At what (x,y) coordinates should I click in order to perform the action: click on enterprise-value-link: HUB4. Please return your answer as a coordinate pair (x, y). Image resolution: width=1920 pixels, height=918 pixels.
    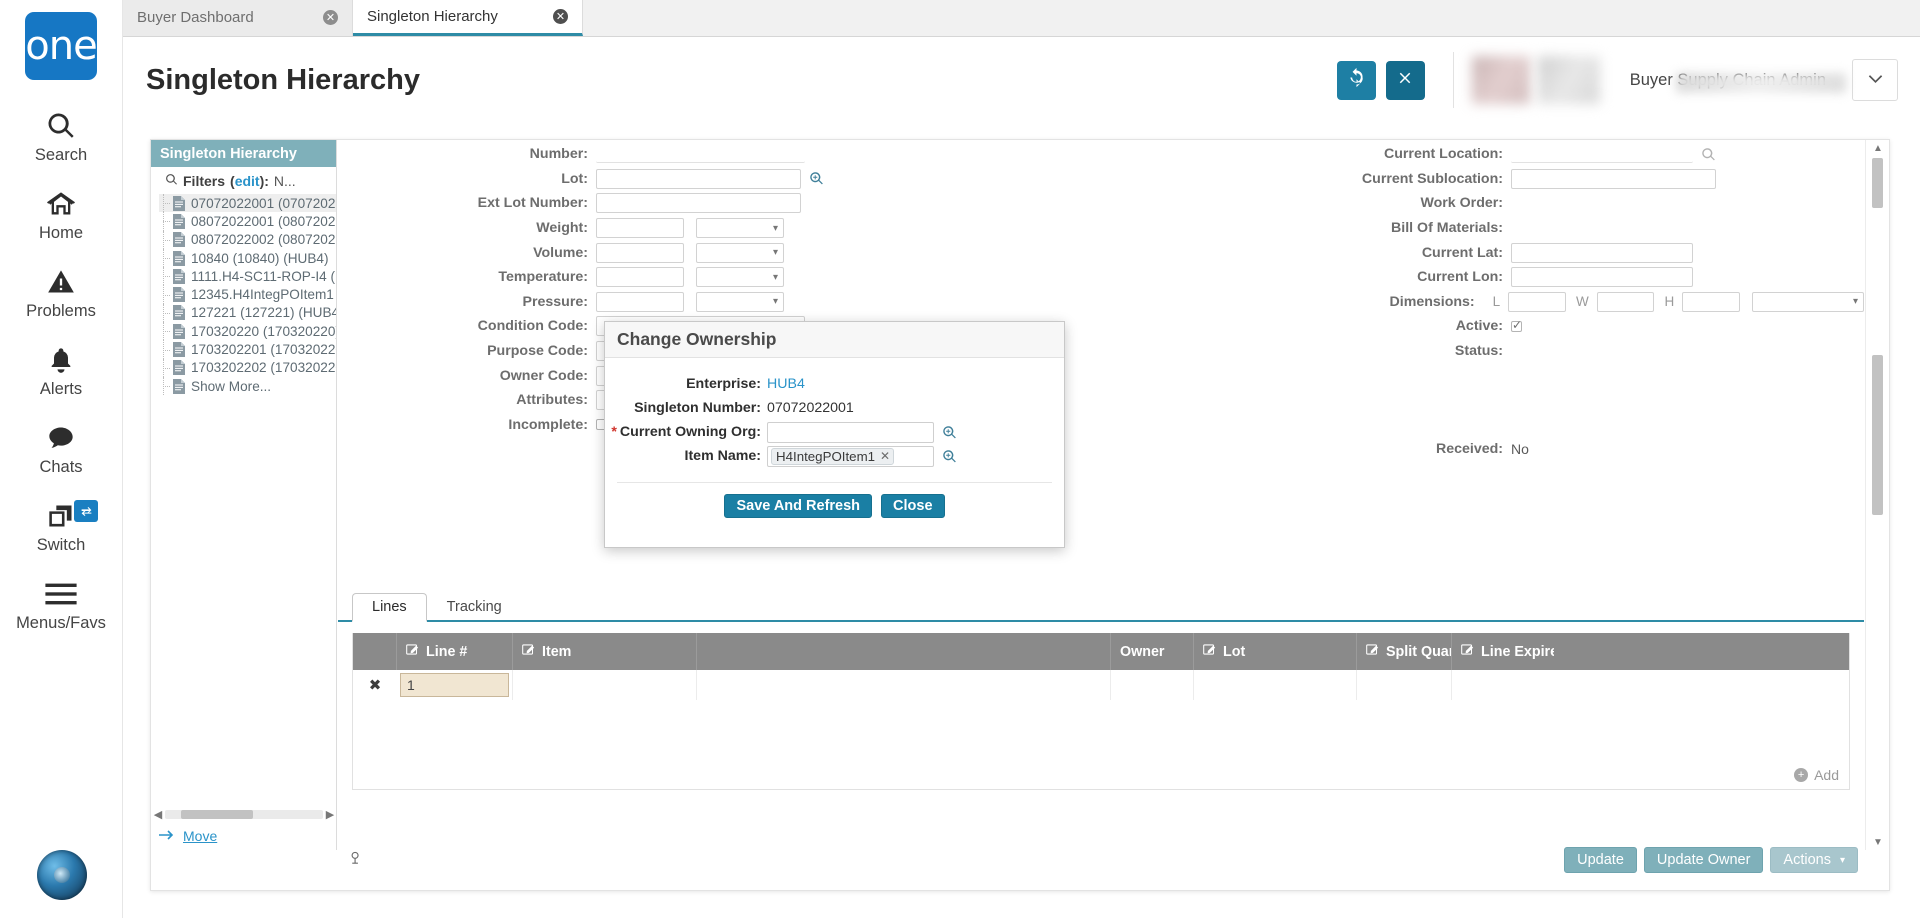
    Looking at the image, I should click on (786, 384).